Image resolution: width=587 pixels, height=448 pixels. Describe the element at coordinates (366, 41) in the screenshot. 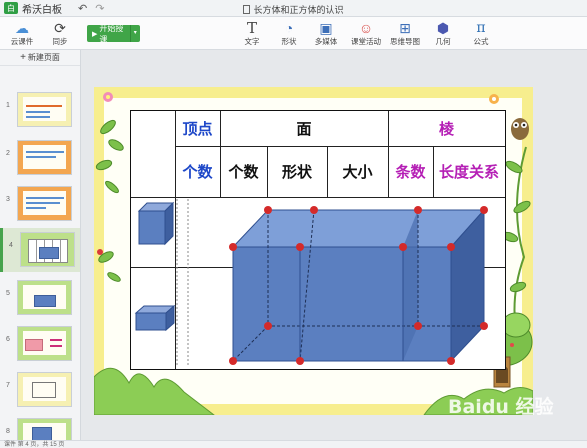

I see `class-activity-label: 课堂活动` at that location.